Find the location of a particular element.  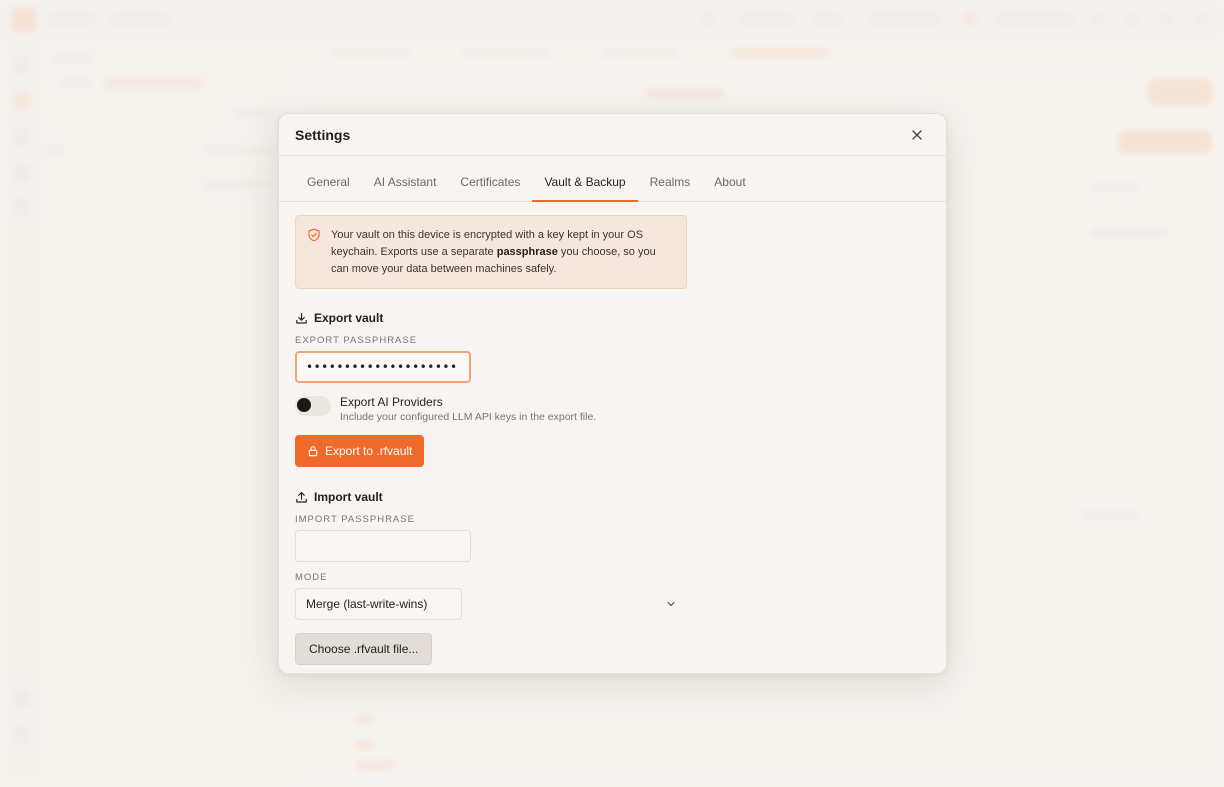

mode-select-value: Merge (last-write-wins) is located at coordinates (367, 604).